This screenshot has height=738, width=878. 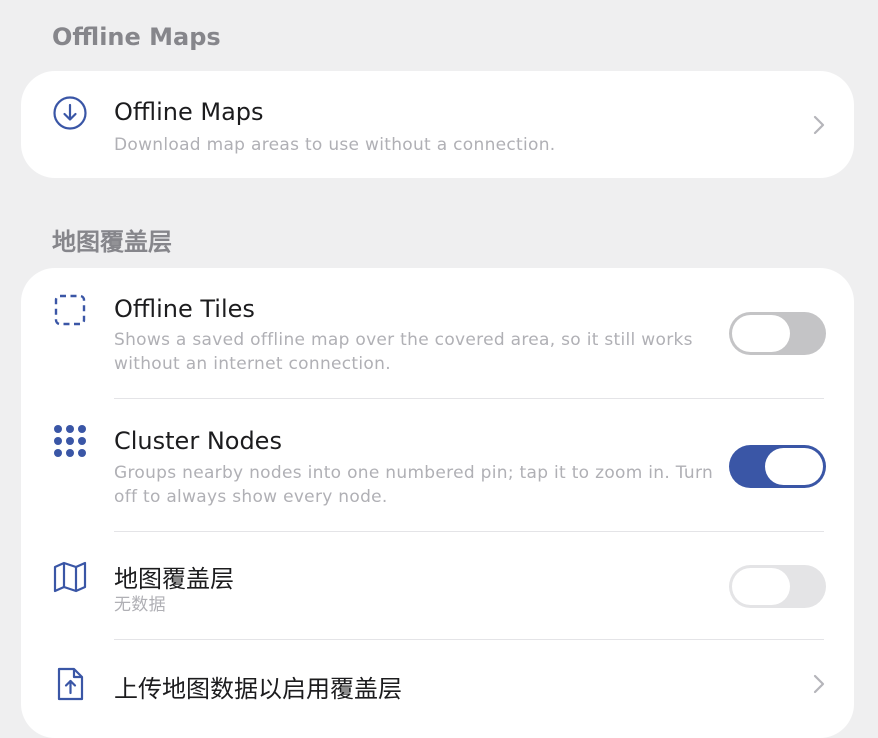 What do you see at coordinates (136, 37) in the screenshot?
I see `offline-maps-section-title: Offline Maps` at bounding box center [136, 37].